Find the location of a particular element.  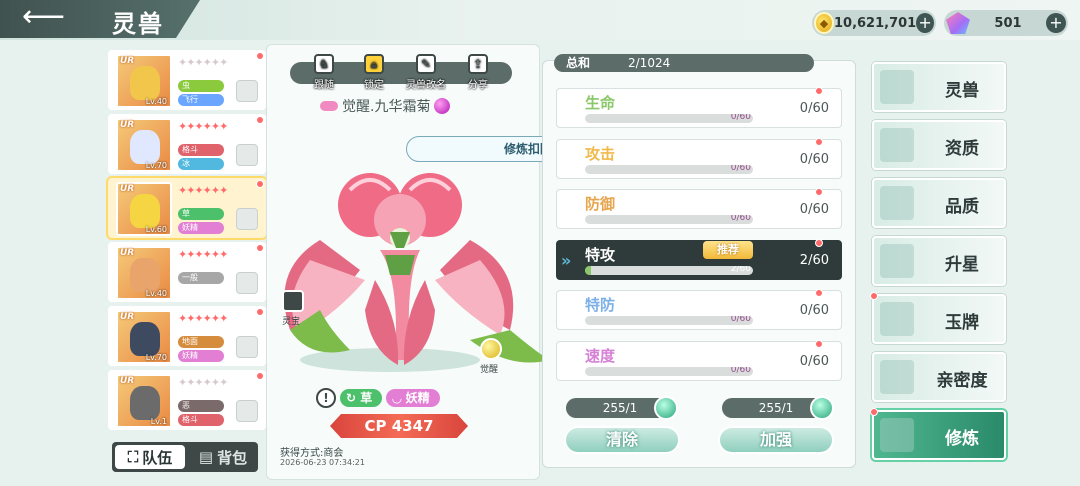

type-grass-icon: ↻ is located at coordinates (353, 398).